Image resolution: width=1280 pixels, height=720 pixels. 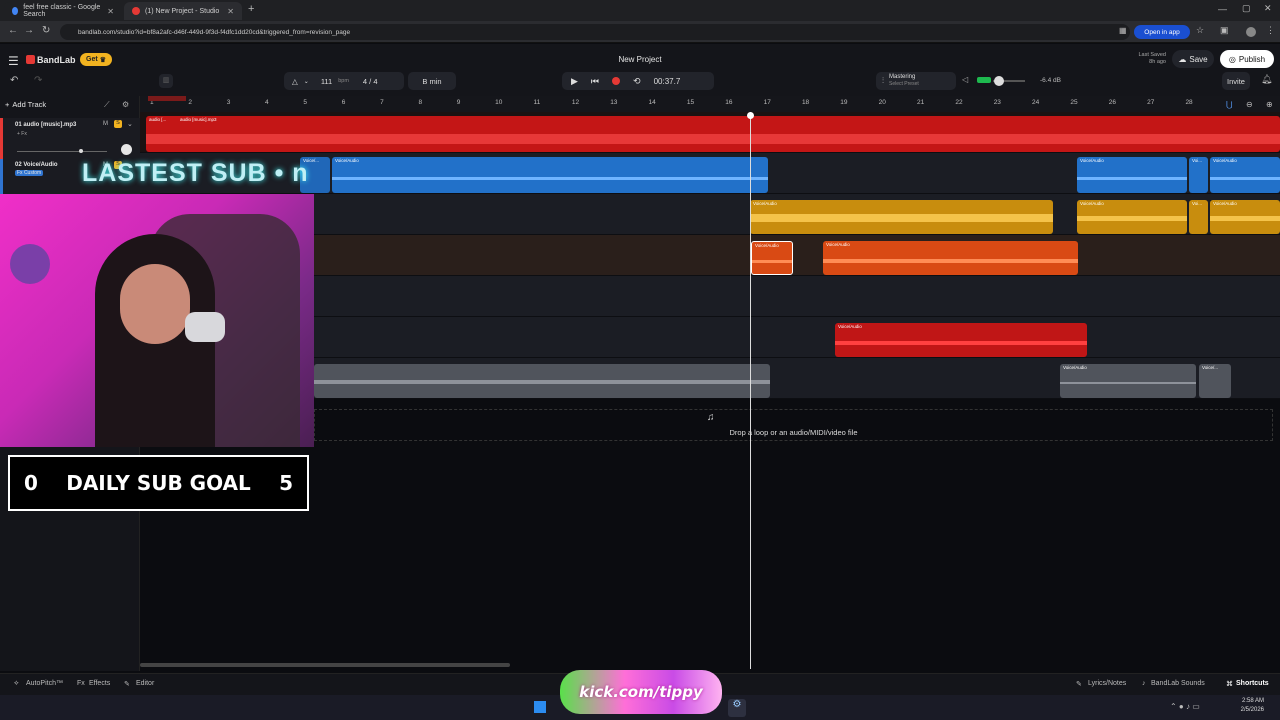 I want to click on ruler-bar-number: 21, so click(x=921, y=102).